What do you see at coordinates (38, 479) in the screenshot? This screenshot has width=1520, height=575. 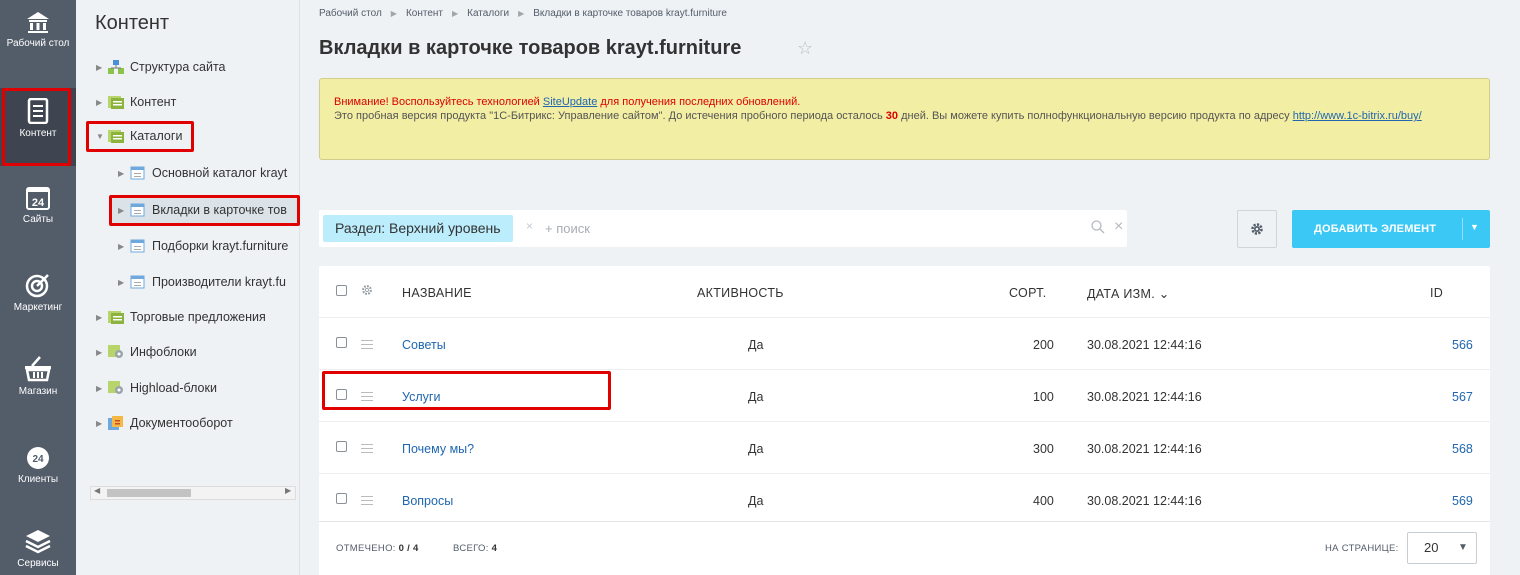 I see `nav-clients-label: Клиенты` at bounding box center [38, 479].